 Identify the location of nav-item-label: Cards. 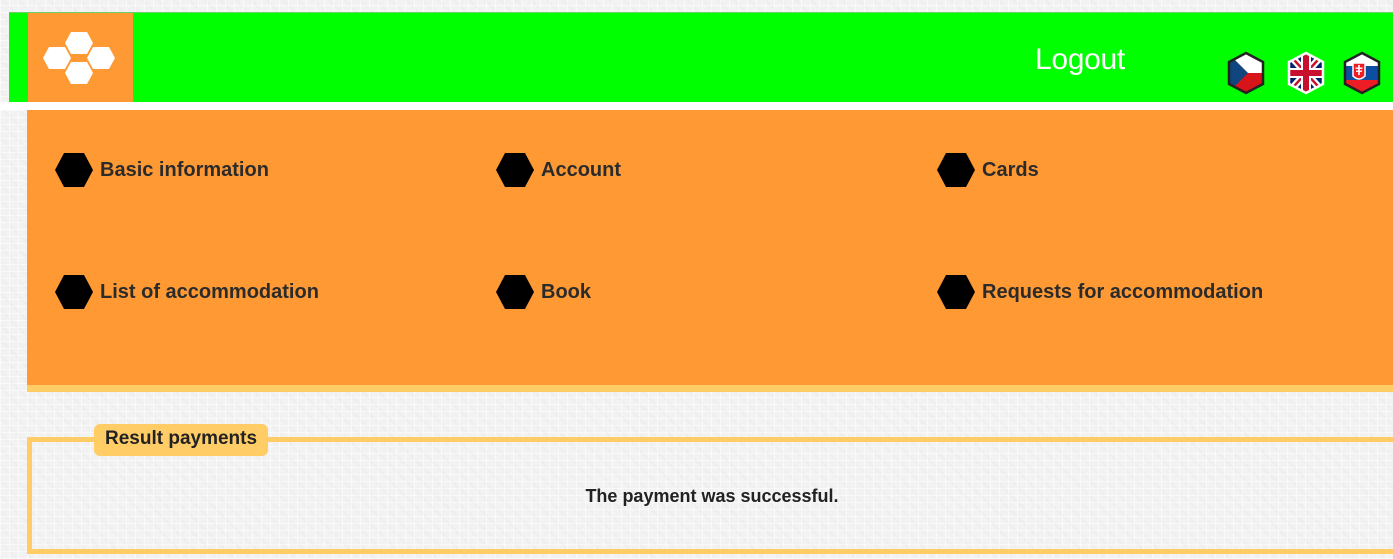
(1010, 169).